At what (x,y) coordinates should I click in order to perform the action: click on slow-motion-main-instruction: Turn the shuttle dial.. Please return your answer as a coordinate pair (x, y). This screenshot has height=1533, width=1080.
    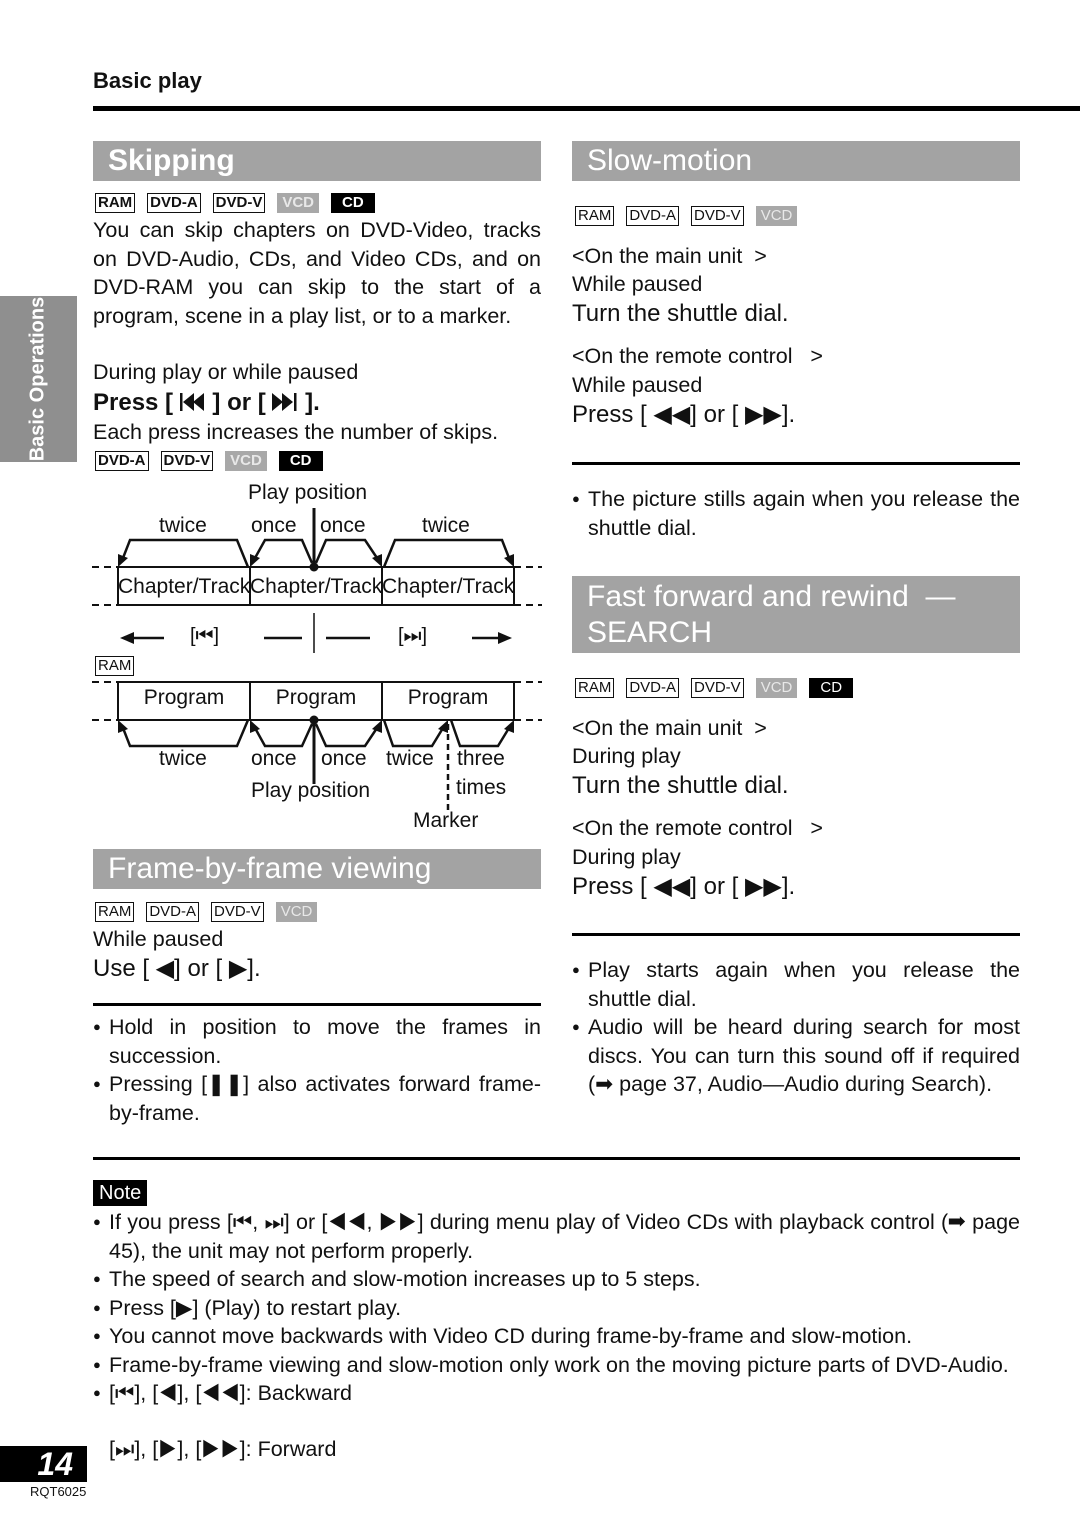
    Looking at the image, I should click on (680, 313).